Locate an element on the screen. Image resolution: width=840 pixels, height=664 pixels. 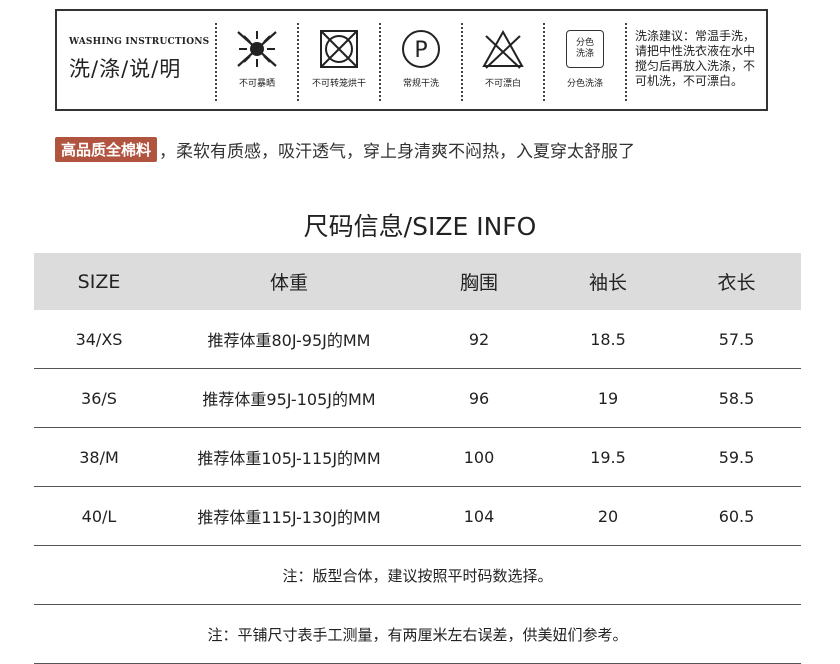
cell-size: 38/M is located at coordinates (99, 457).